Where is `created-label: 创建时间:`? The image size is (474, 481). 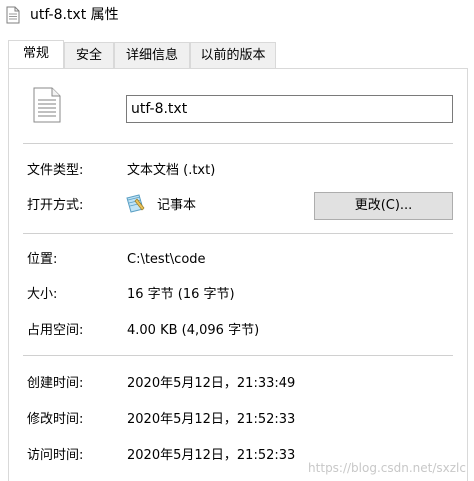 created-label: 创建时间: is located at coordinates (55, 383).